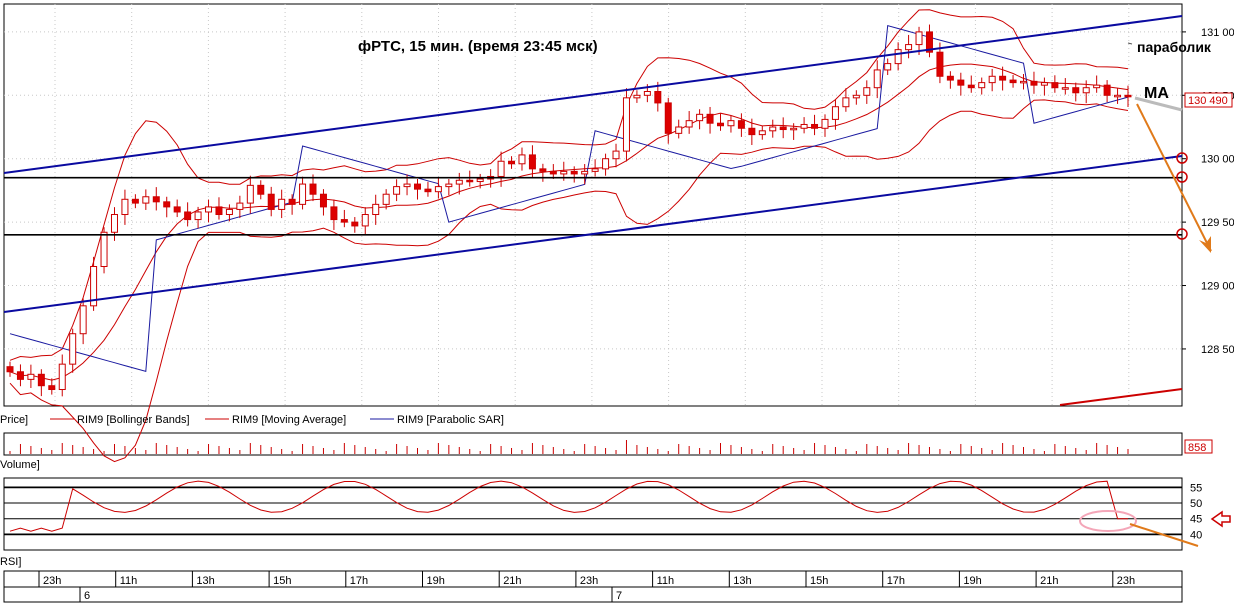  Describe the element at coordinates (1196, 488) in the screenshot. I see `rsi-level-label: 55` at that location.